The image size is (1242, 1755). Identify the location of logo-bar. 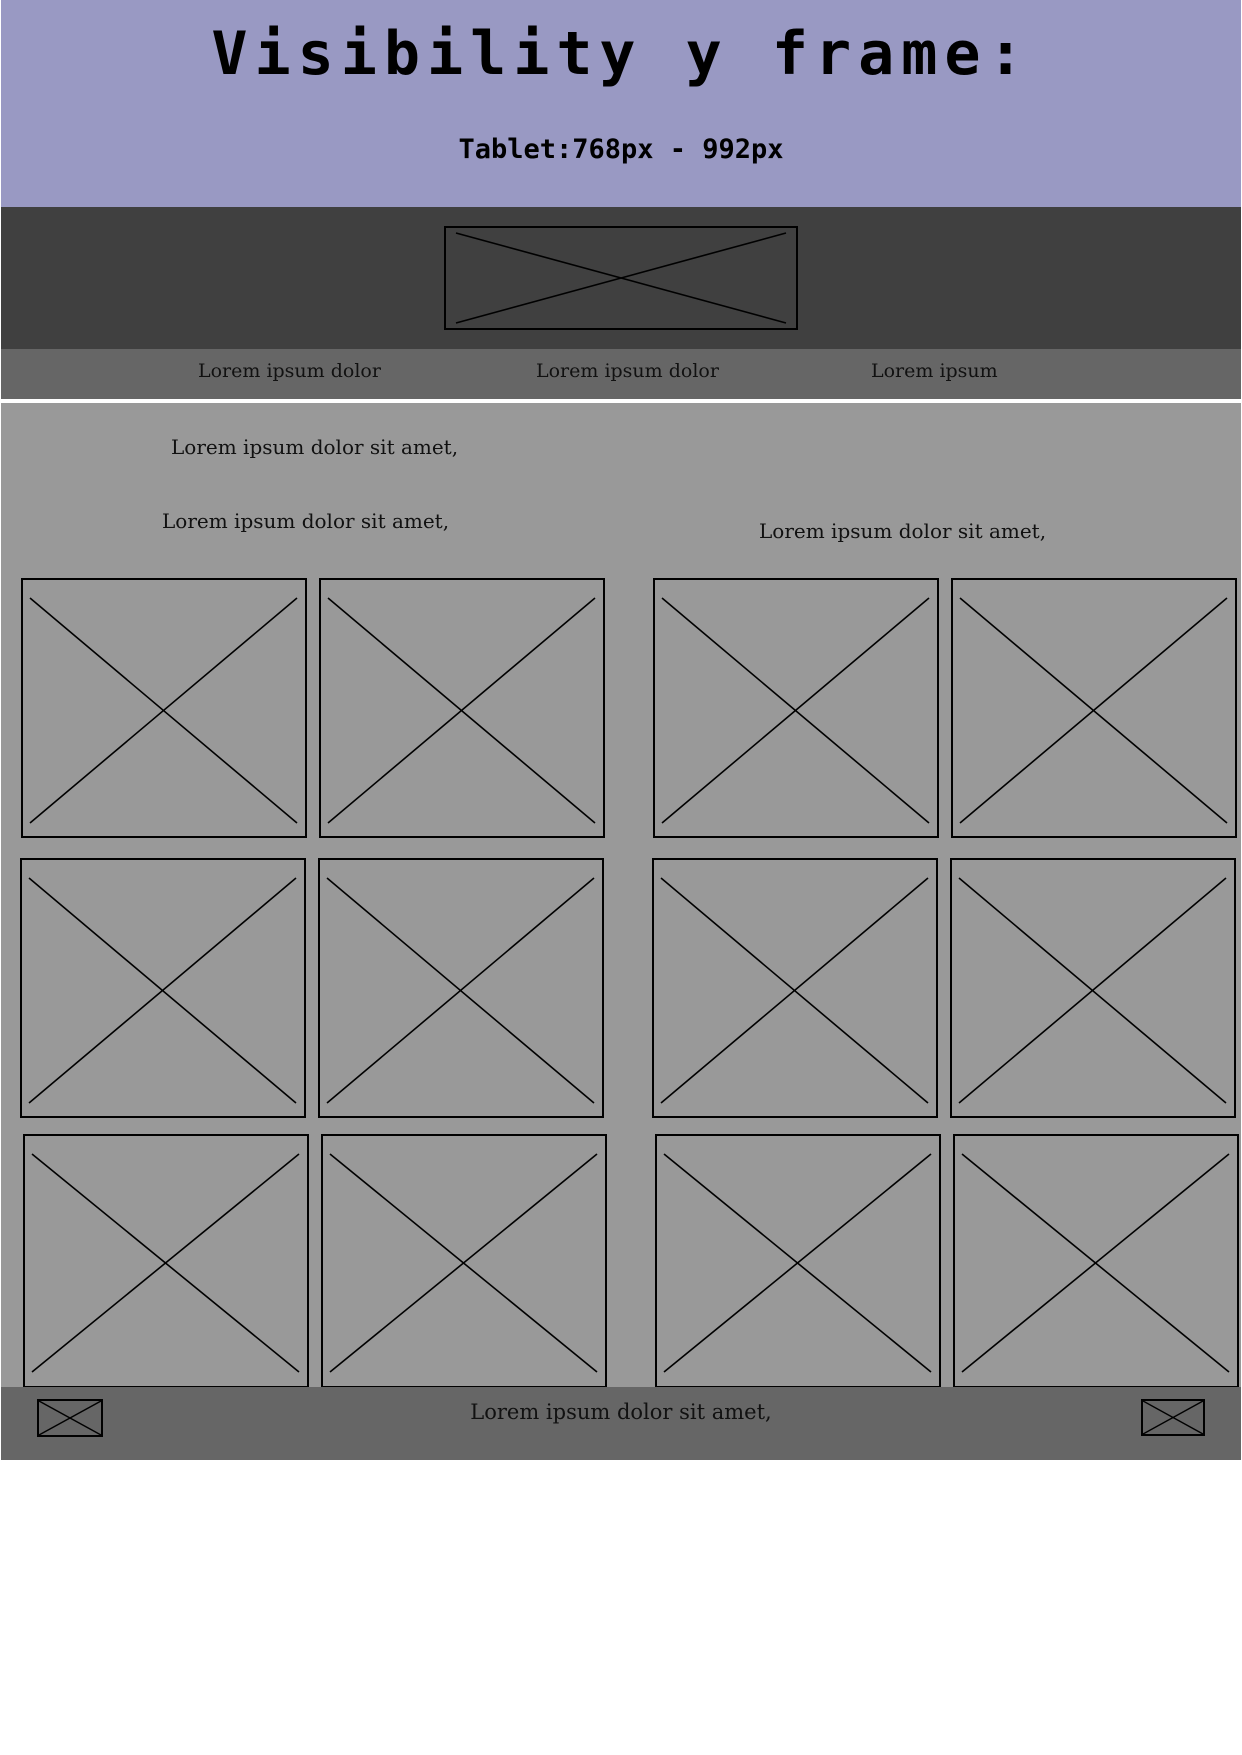
(621, 278).